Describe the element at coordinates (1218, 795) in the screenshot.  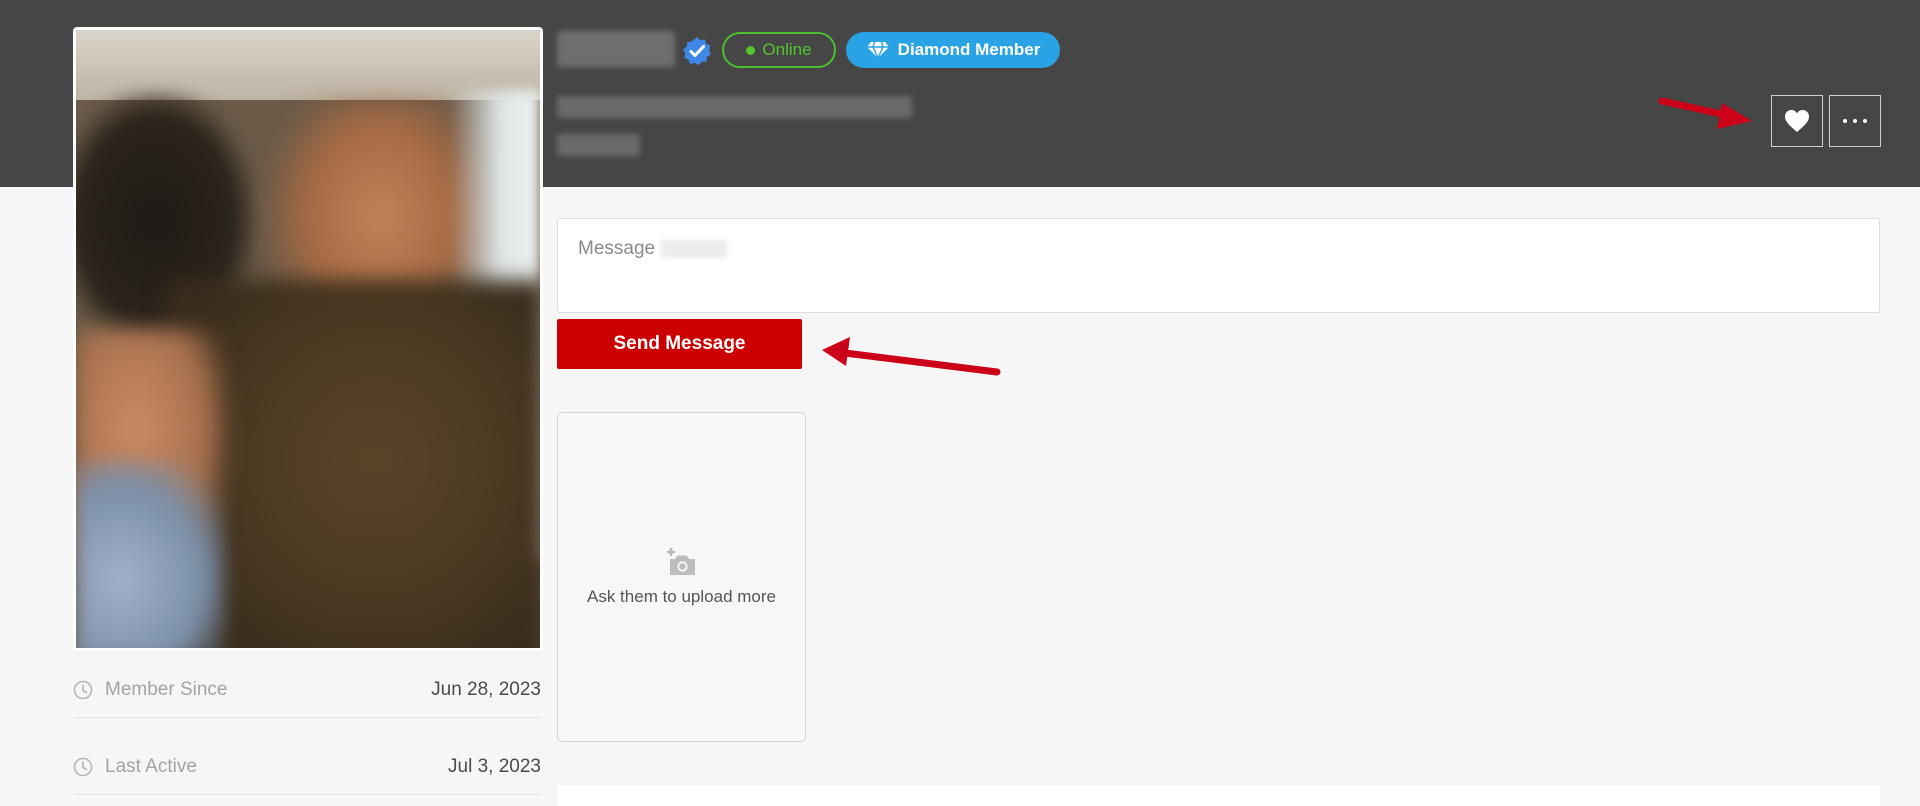
I see `content-card` at that location.